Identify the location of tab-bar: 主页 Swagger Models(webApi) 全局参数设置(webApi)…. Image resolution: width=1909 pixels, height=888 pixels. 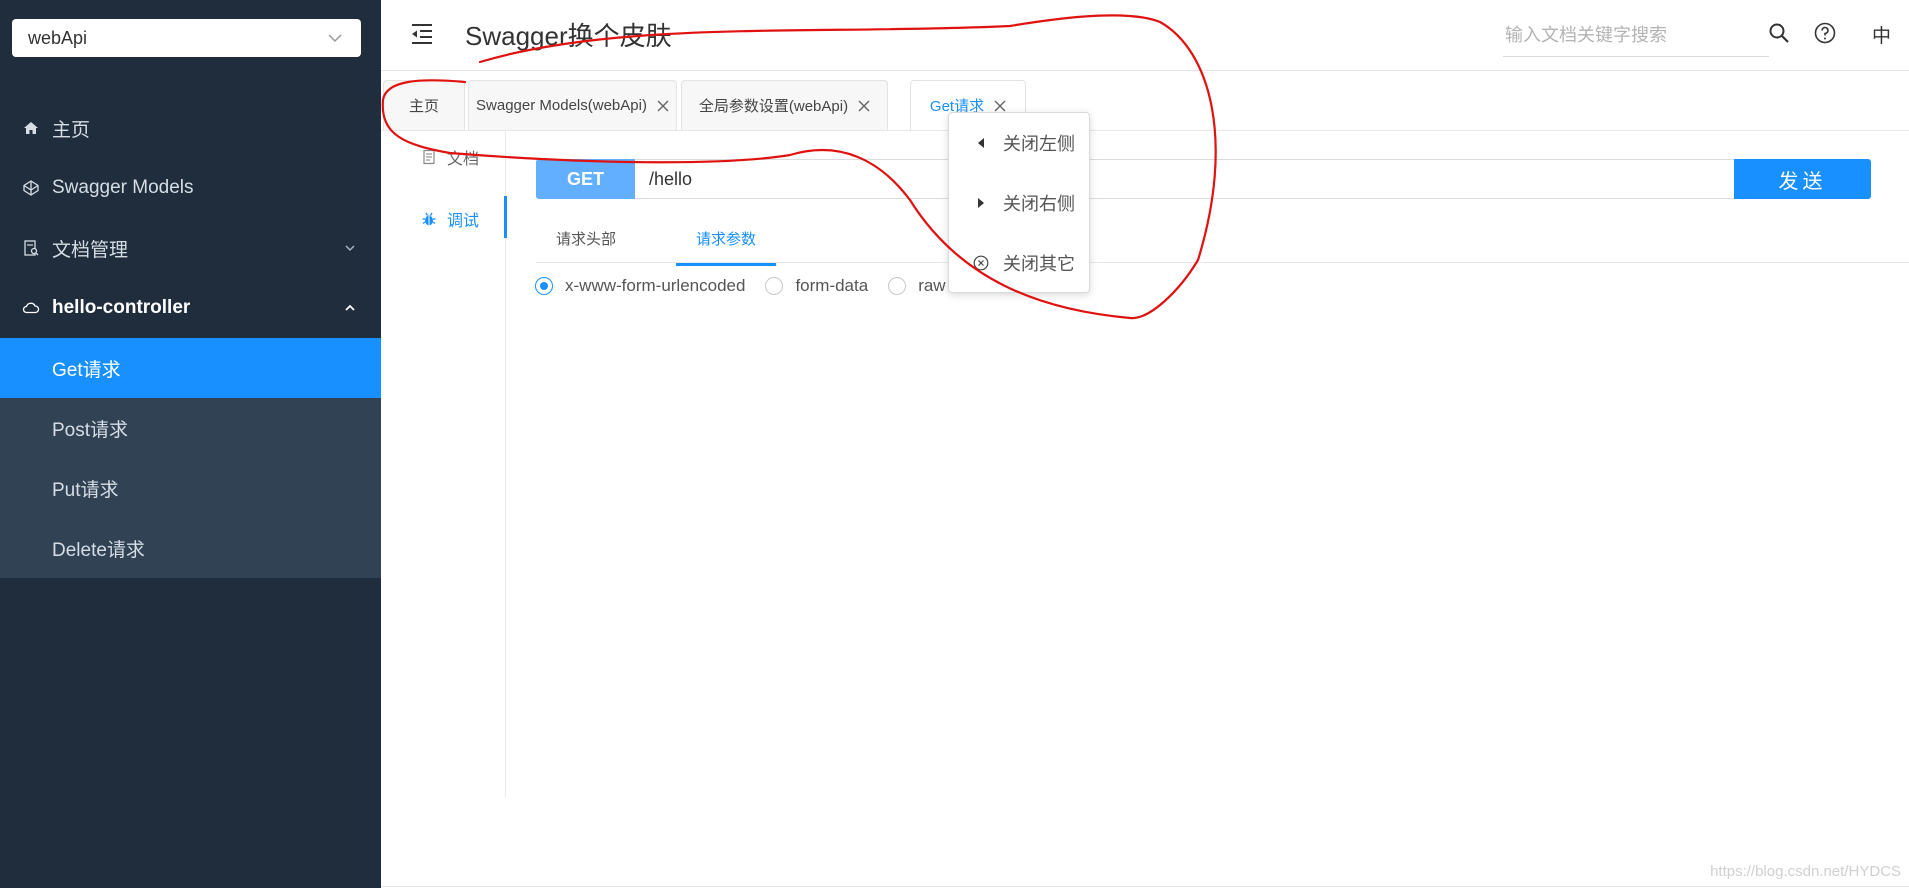
(1145, 105).